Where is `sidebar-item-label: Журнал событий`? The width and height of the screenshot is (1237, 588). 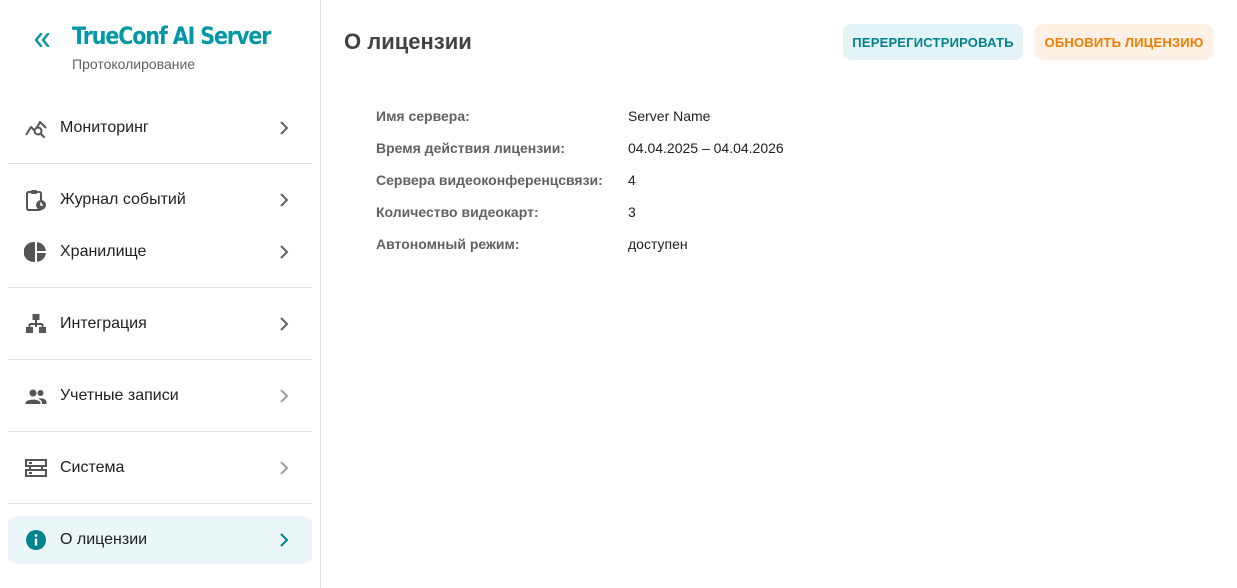 sidebar-item-label: Журнал событий is located at coordinates (123, 199).